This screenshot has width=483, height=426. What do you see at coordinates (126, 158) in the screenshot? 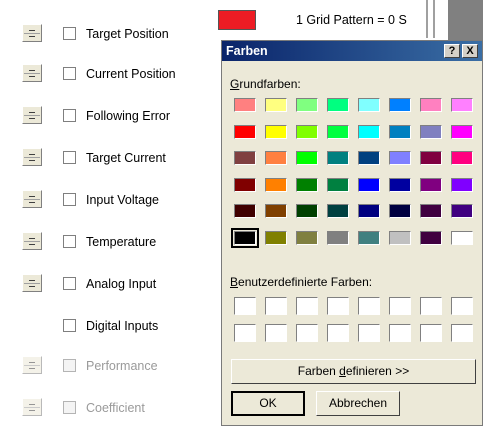
I see `channel-label: Target Current` at bounding box center [126, 158].